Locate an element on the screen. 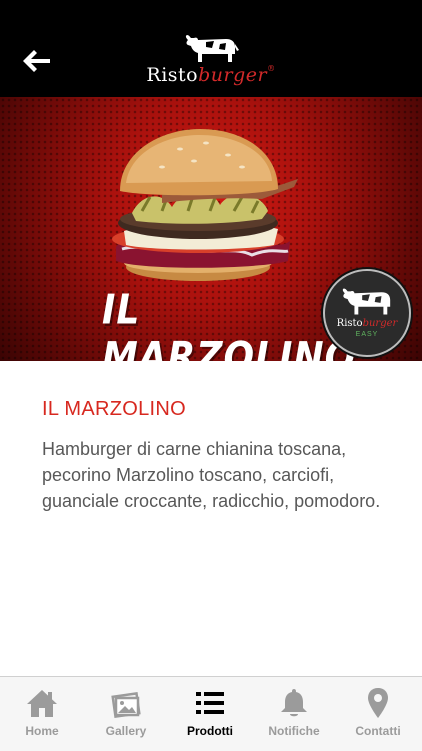 The height and width of the screenshot is (751, 422). badge-text-risto: Risto is located at coordinates (349, 323).